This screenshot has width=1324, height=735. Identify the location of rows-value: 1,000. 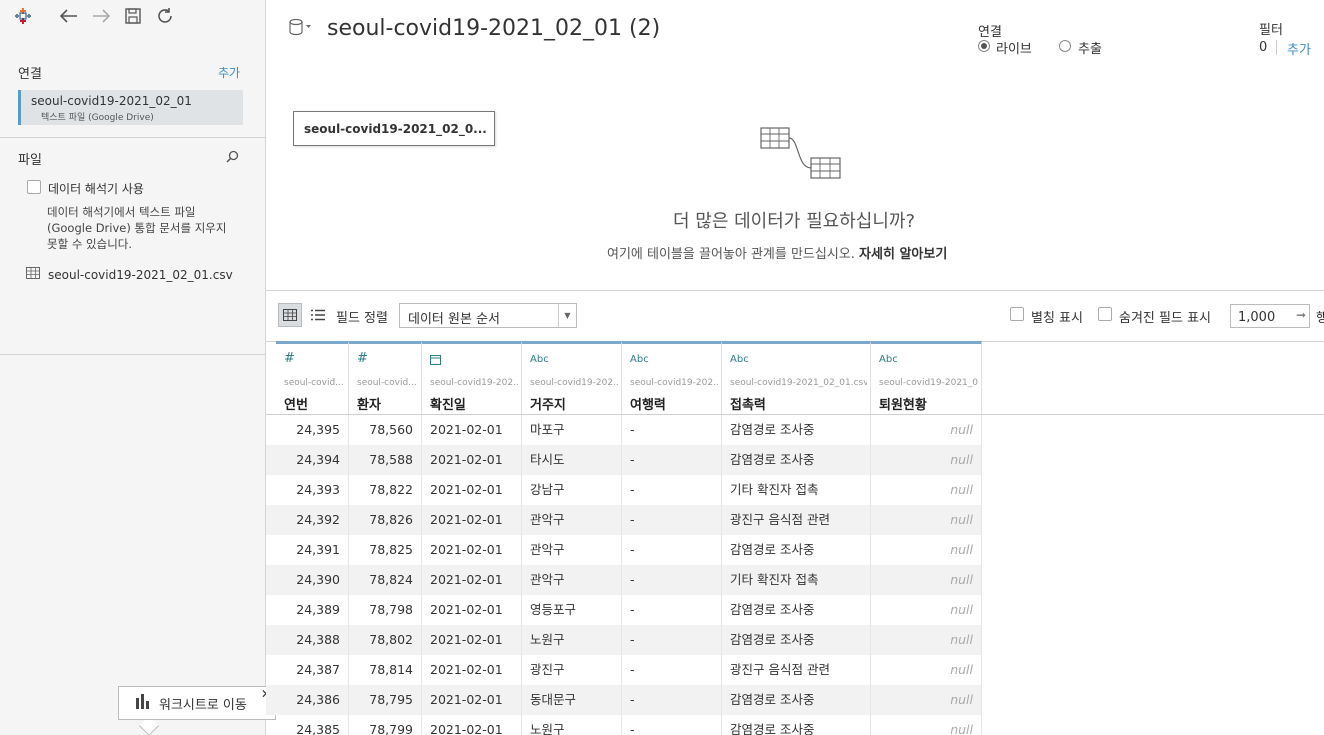
(1257, 317).